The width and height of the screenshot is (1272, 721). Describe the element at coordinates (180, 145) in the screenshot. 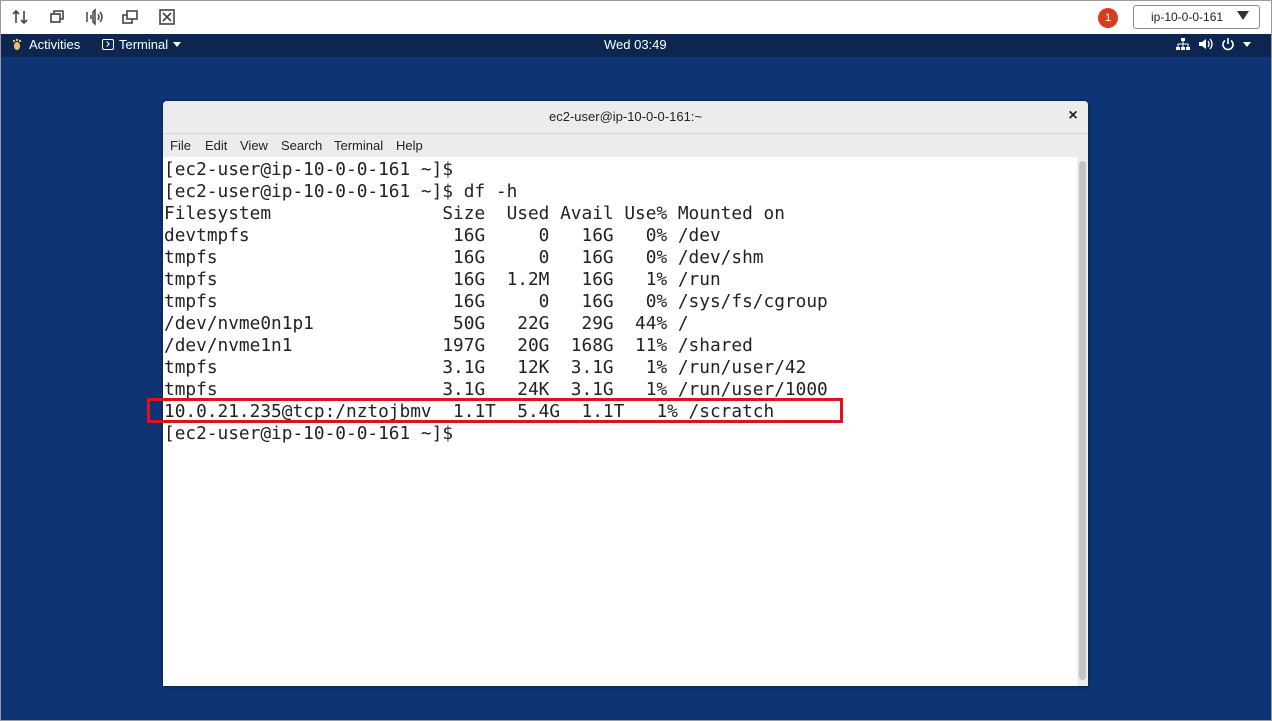

I see `menu-file: File` at that location.